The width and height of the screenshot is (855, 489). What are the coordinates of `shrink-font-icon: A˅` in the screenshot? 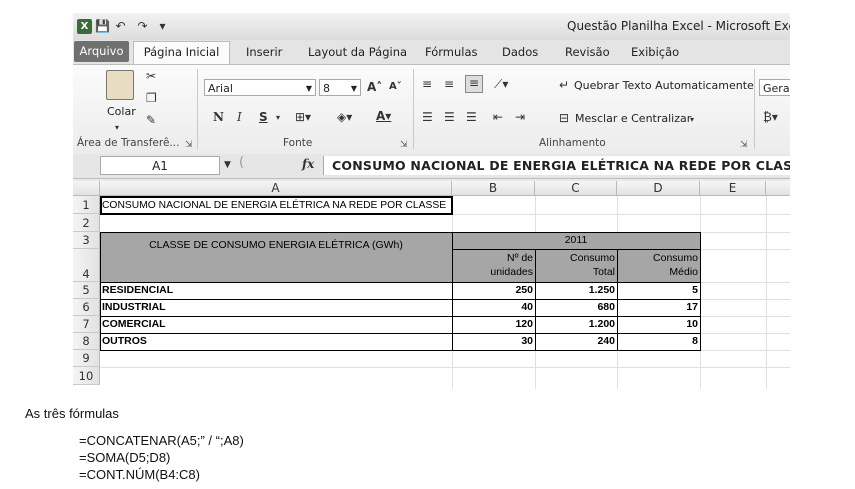 It's located at (395, 87).